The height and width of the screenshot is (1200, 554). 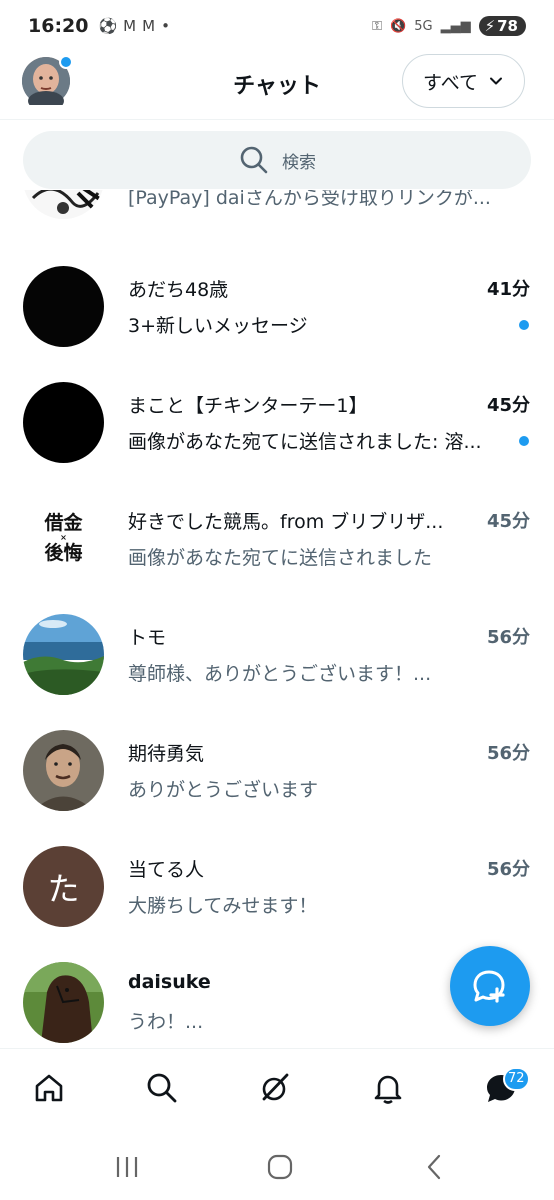 I want to click on messages-badge: 72, so click(x=516, y=1079).